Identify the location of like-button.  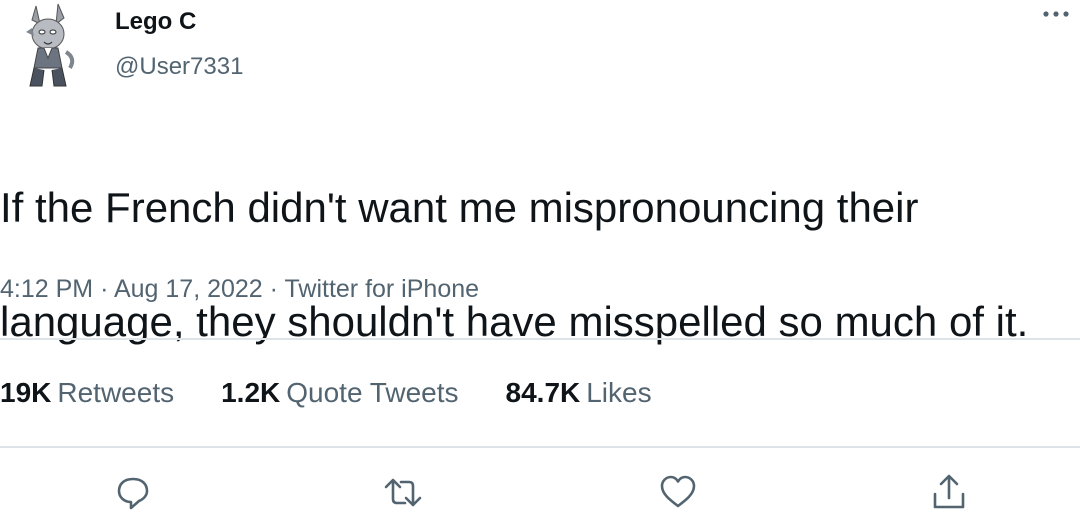
(678, 492).